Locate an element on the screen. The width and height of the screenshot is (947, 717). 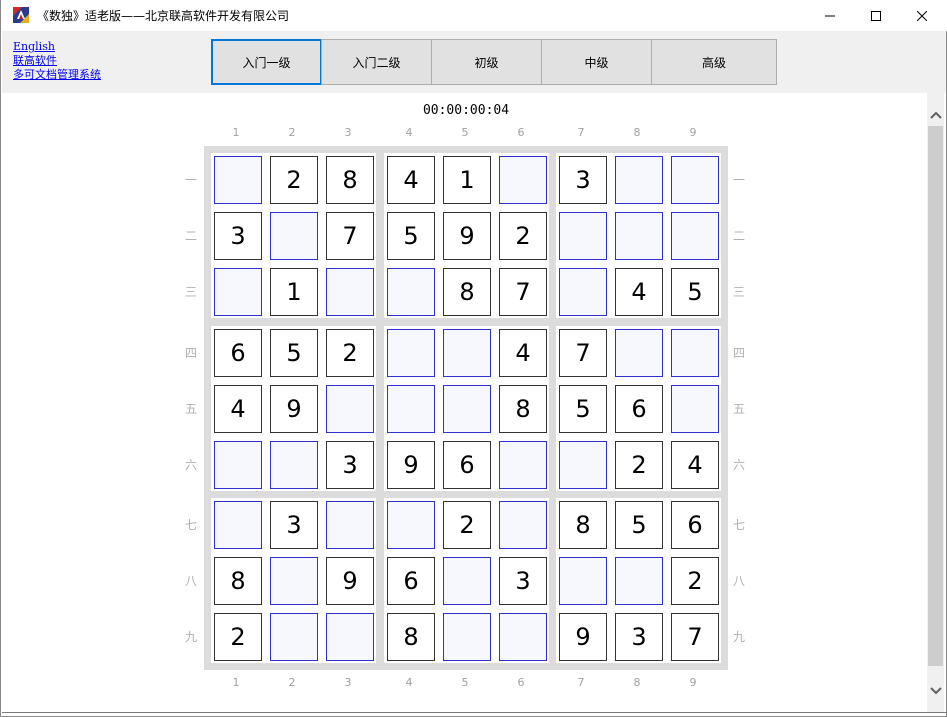
row-label-right: 八 is located at coordinates (738, 581).